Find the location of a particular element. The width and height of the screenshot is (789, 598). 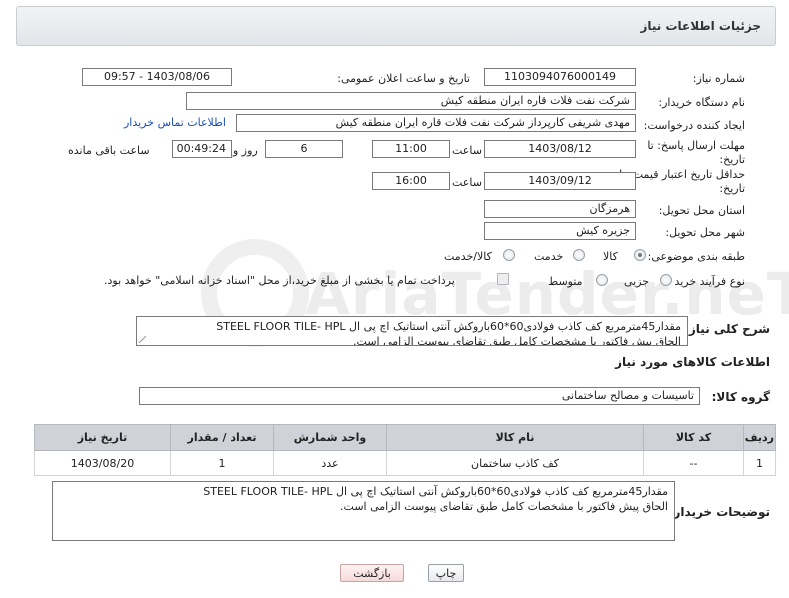

province-field: هرمزگان is located at coordinates (560, 209).